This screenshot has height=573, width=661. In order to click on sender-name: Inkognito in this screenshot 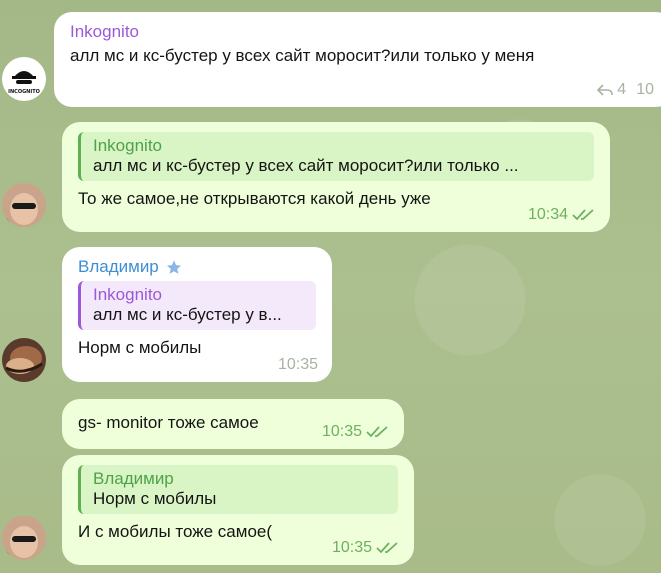, I will do `click(364, 32)`.